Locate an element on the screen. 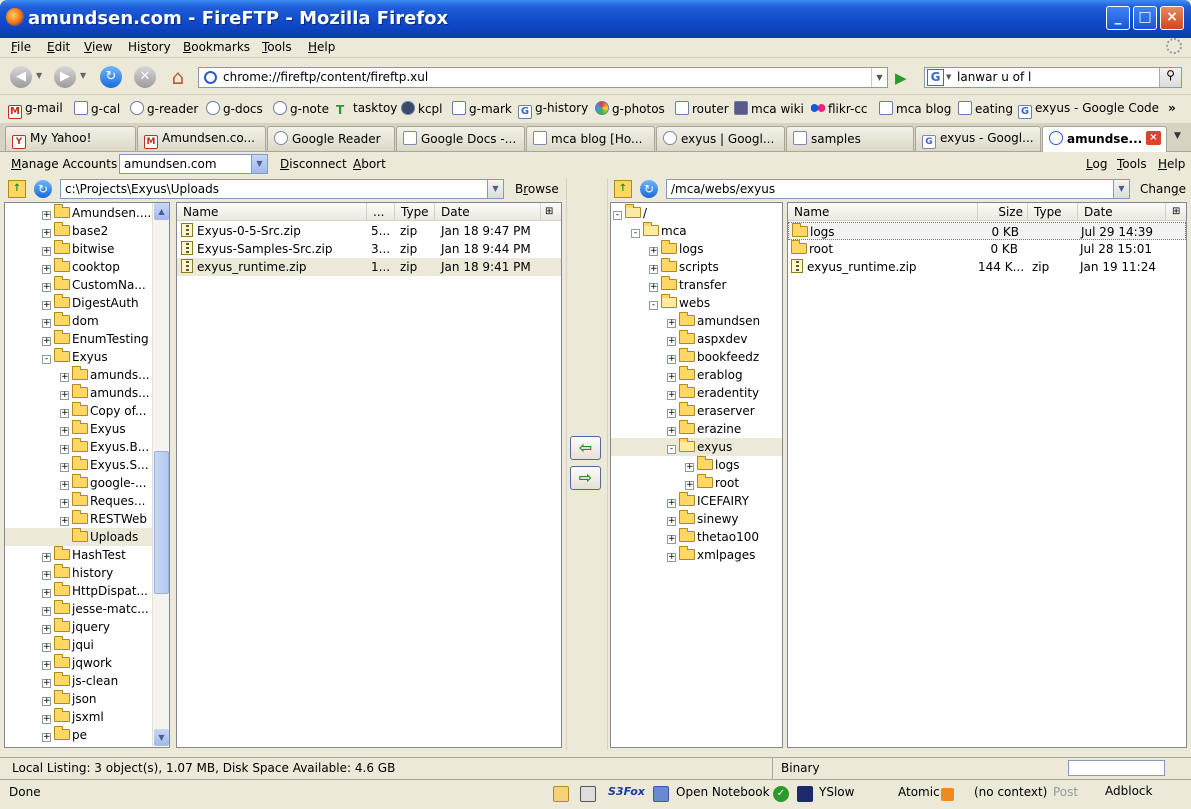  reload-icon: ↻ is located at coordinates (111, 77).